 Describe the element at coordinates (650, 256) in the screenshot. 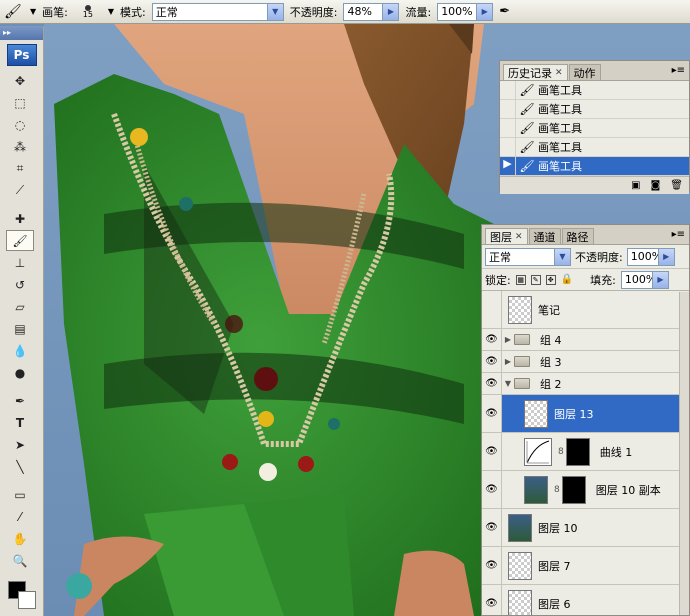

I see `layer-opacity-input: 100% ▶` at that location.